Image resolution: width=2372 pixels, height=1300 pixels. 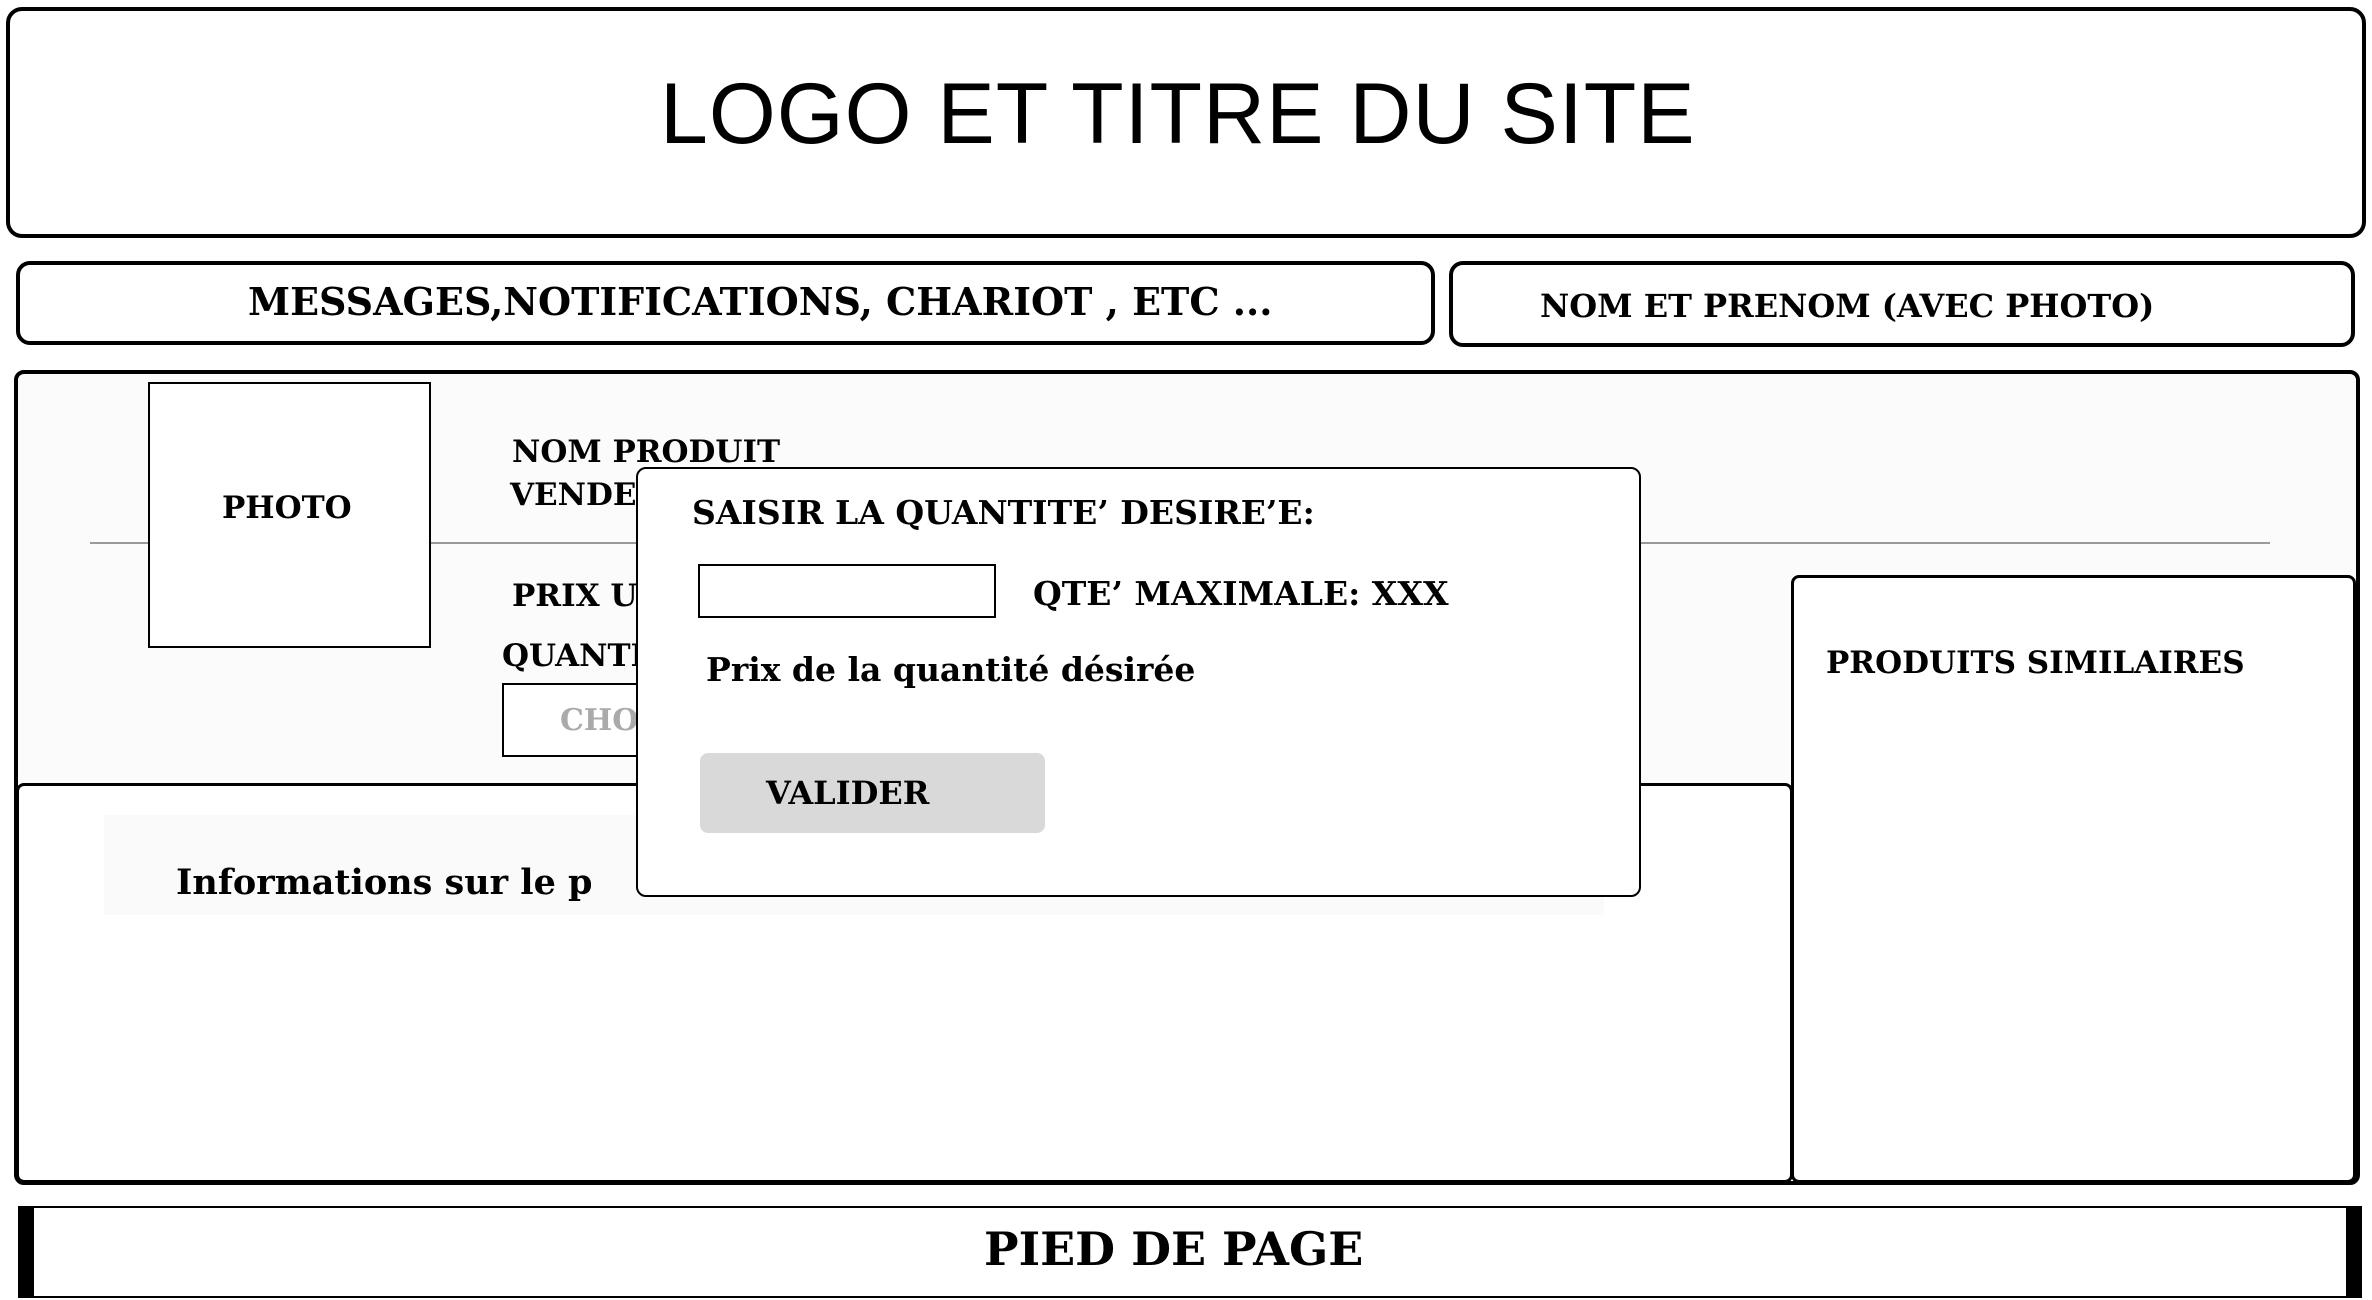 I want to click on similar-products-label: PRODUITS SIMILAIRES, so click(x=2035, y=663).